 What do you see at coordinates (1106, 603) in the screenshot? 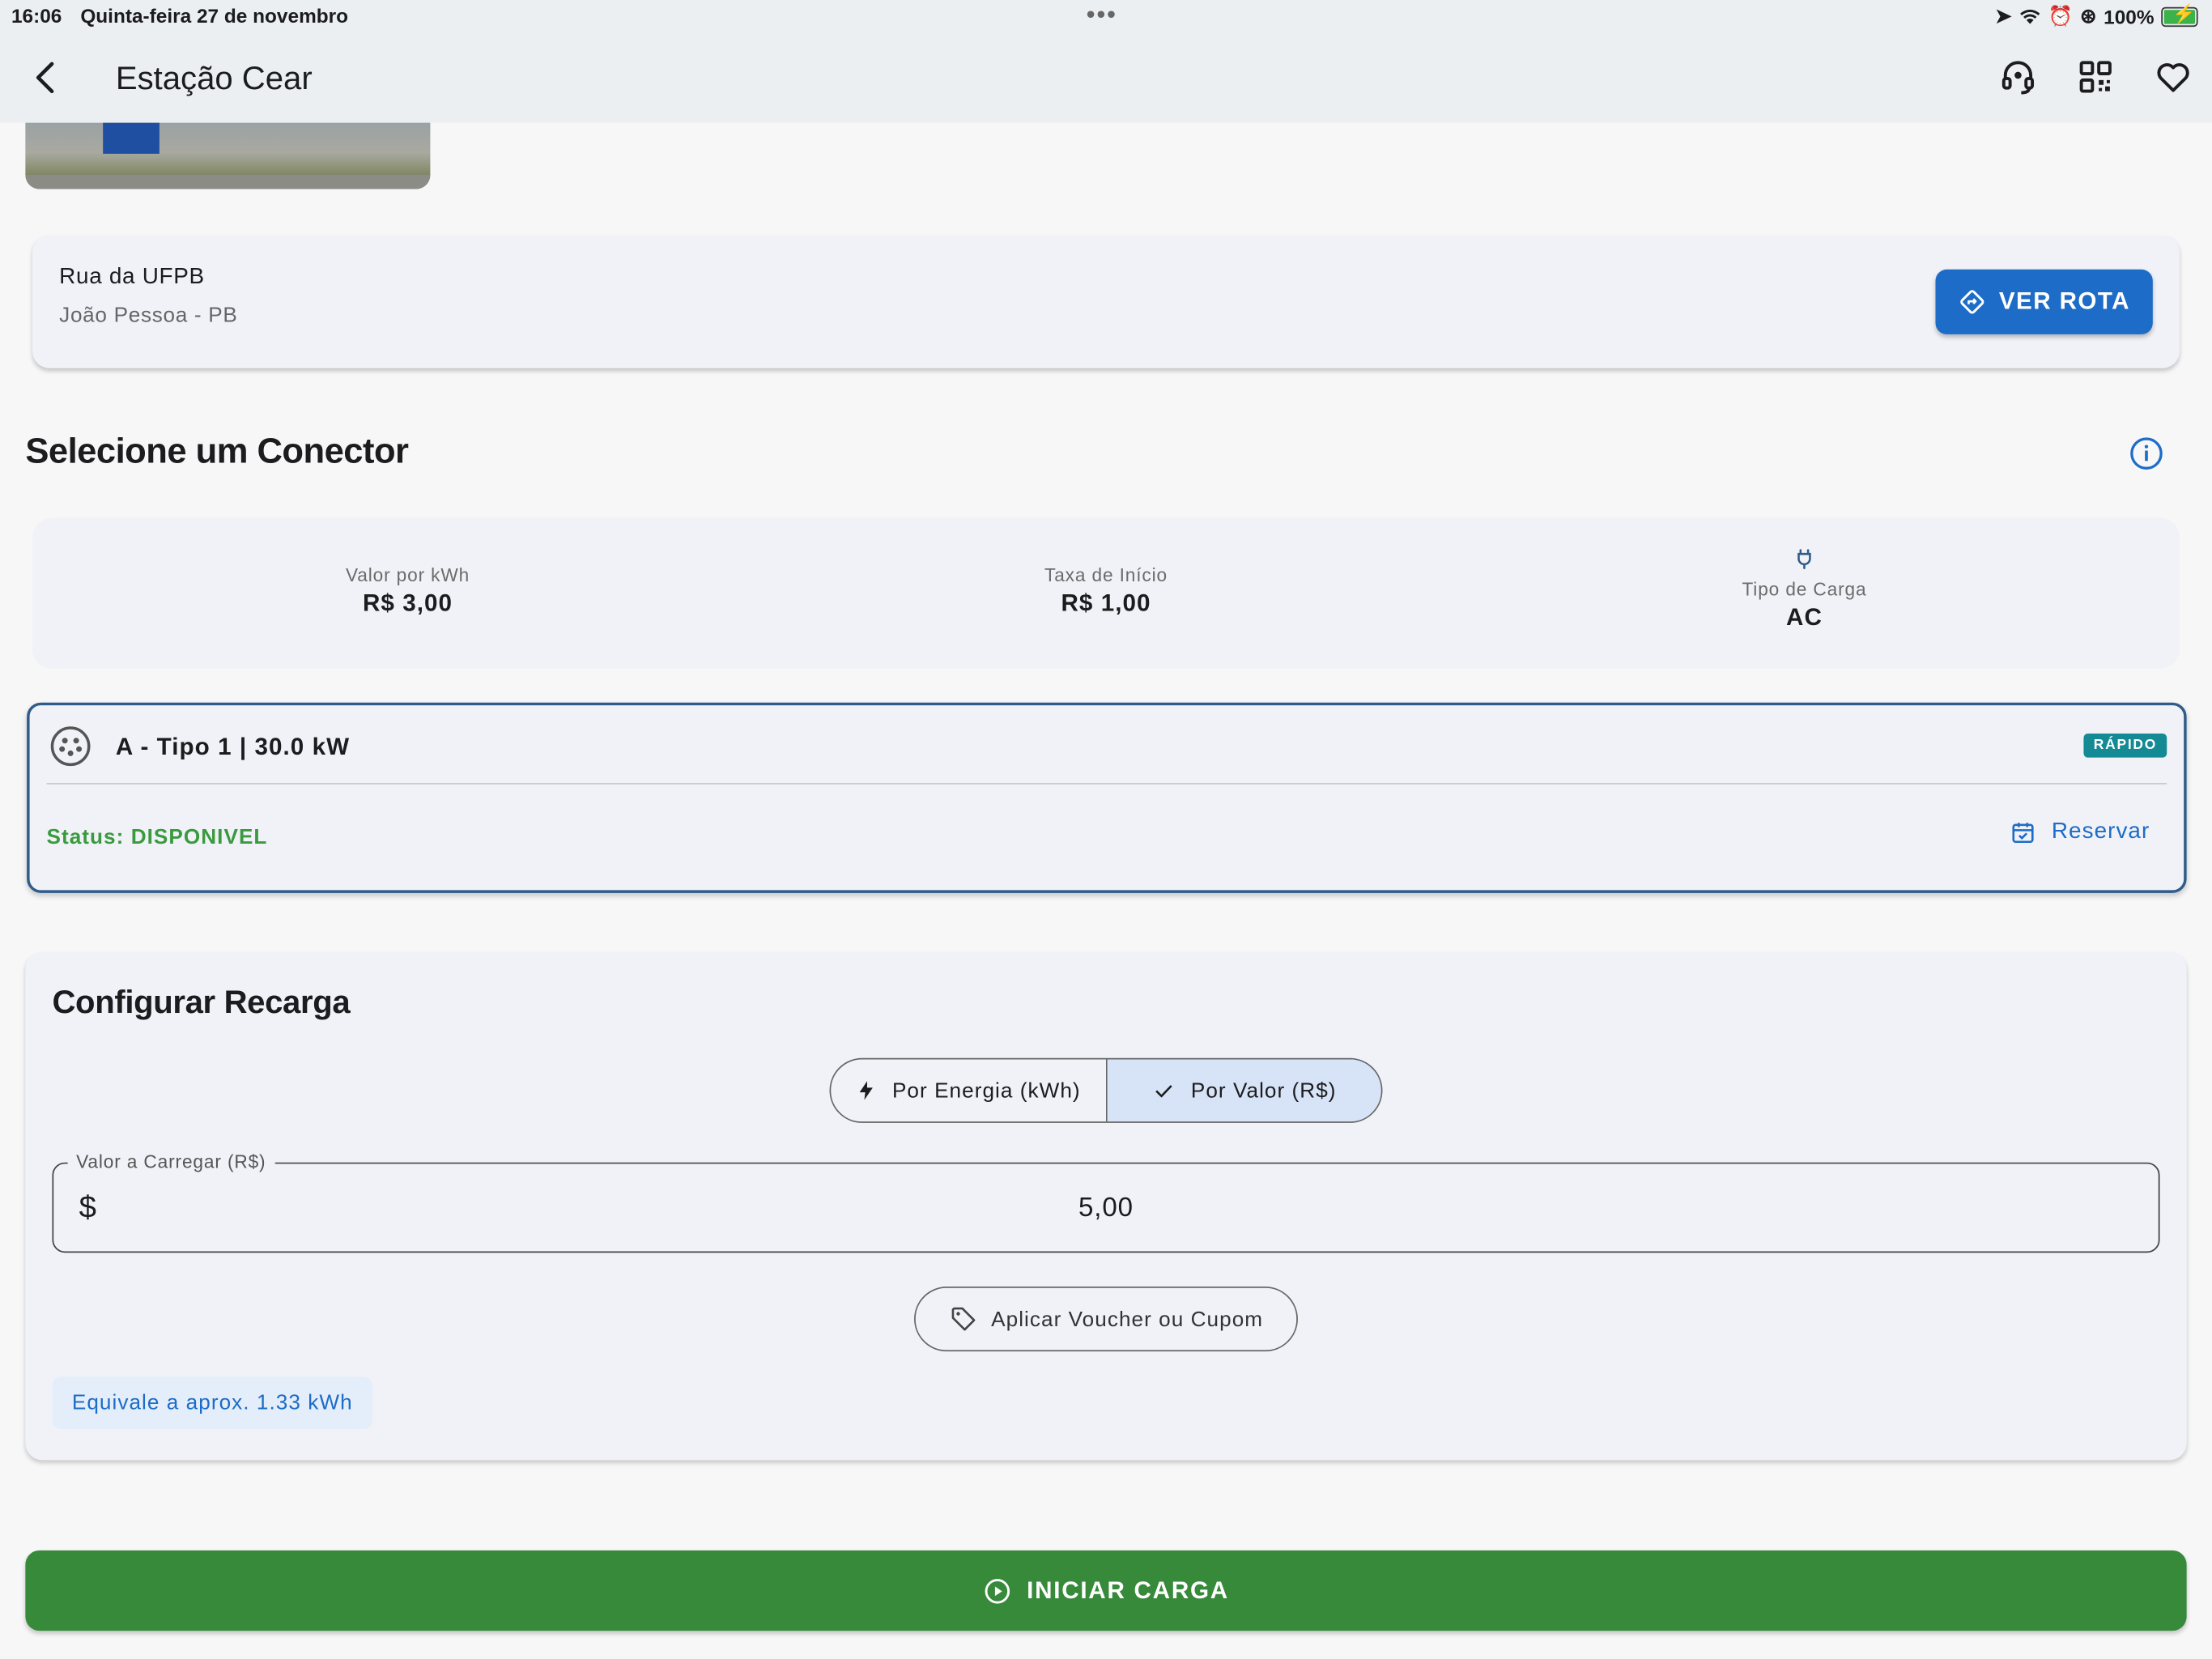
I see `start-fee-value: R$ 1,00` at bounding box center [1106, 603].